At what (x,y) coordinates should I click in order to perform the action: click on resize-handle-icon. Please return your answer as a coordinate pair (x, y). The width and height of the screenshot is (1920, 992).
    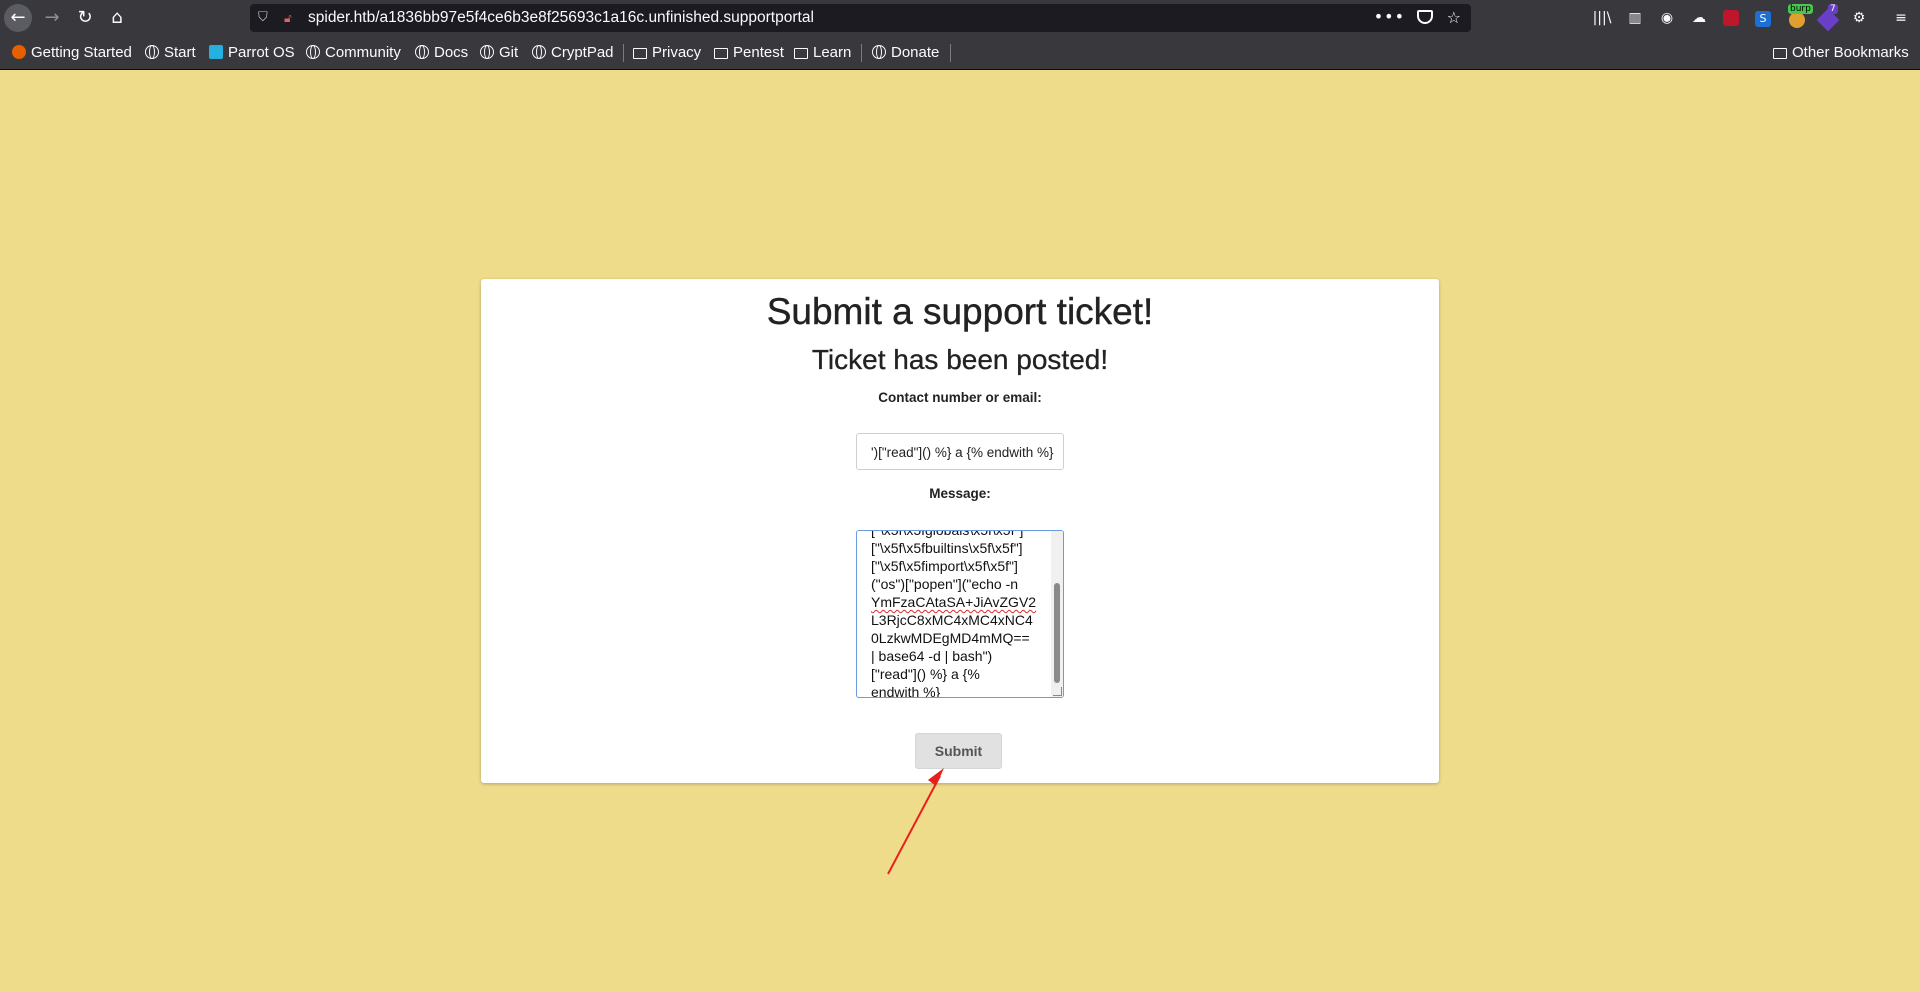
    Looking at the image, I should click on (1057, 691).